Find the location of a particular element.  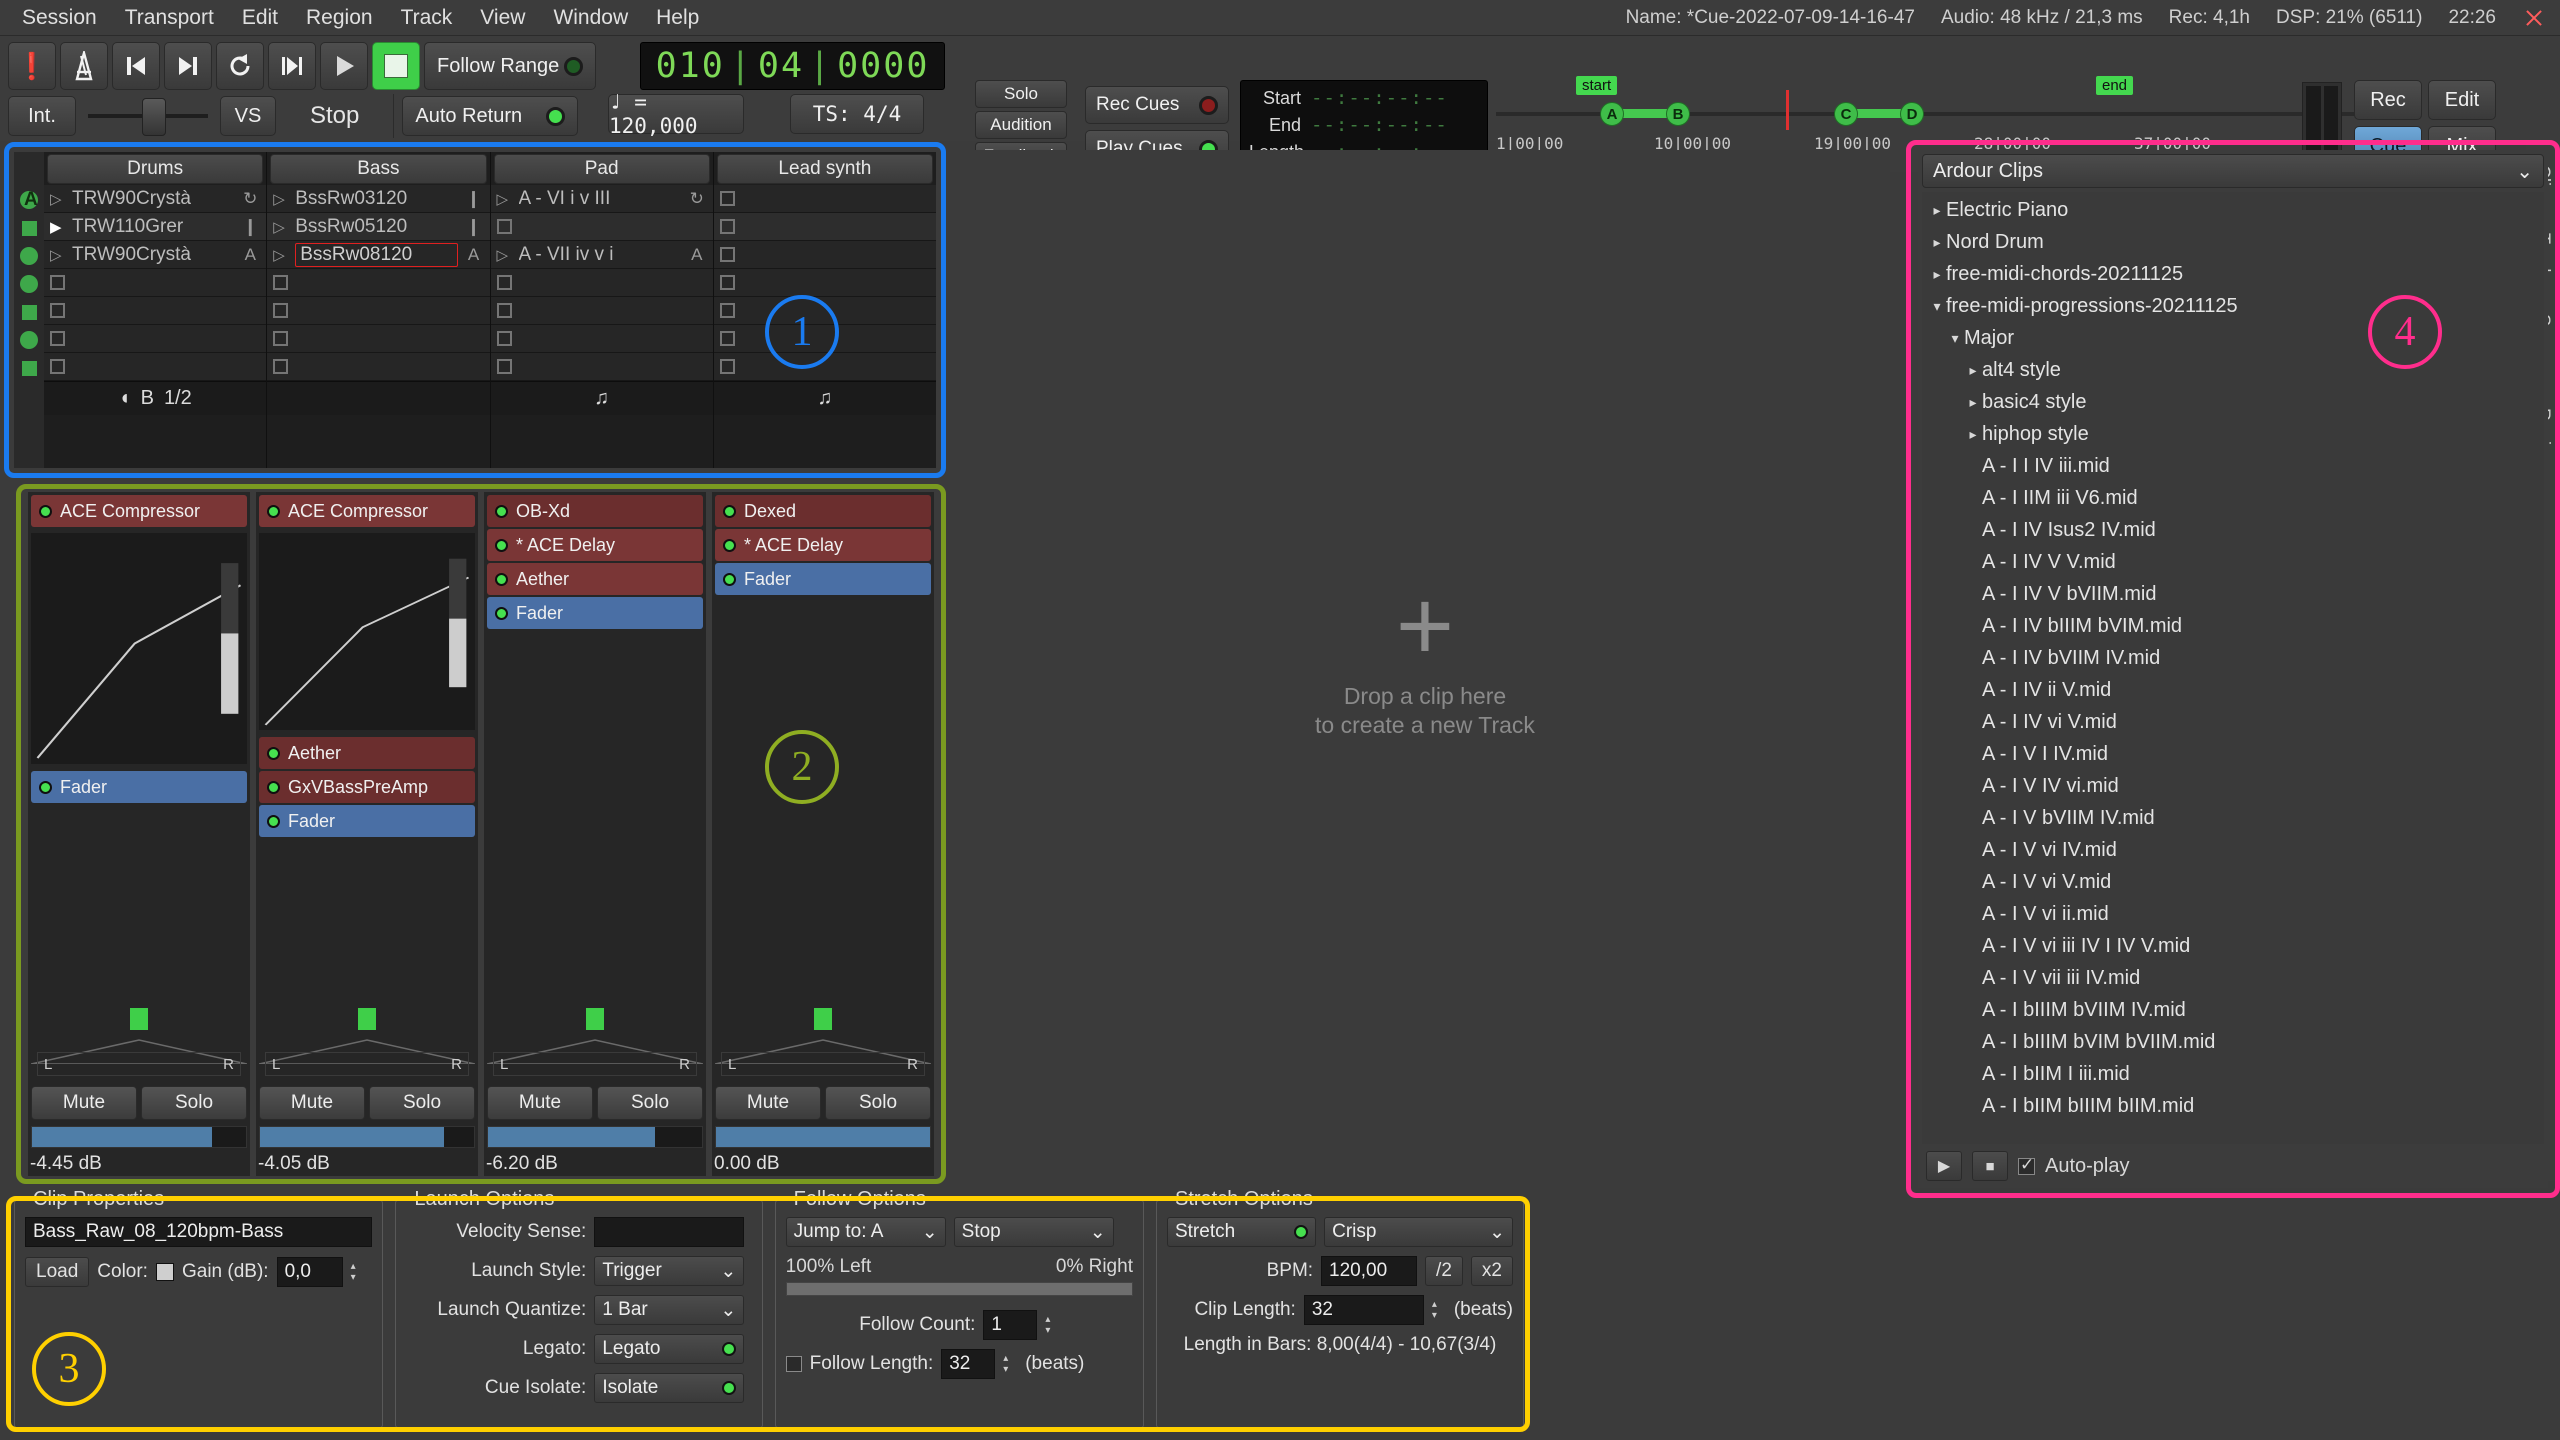

follow-length-checkbox is located at coordinates (793, 1364).